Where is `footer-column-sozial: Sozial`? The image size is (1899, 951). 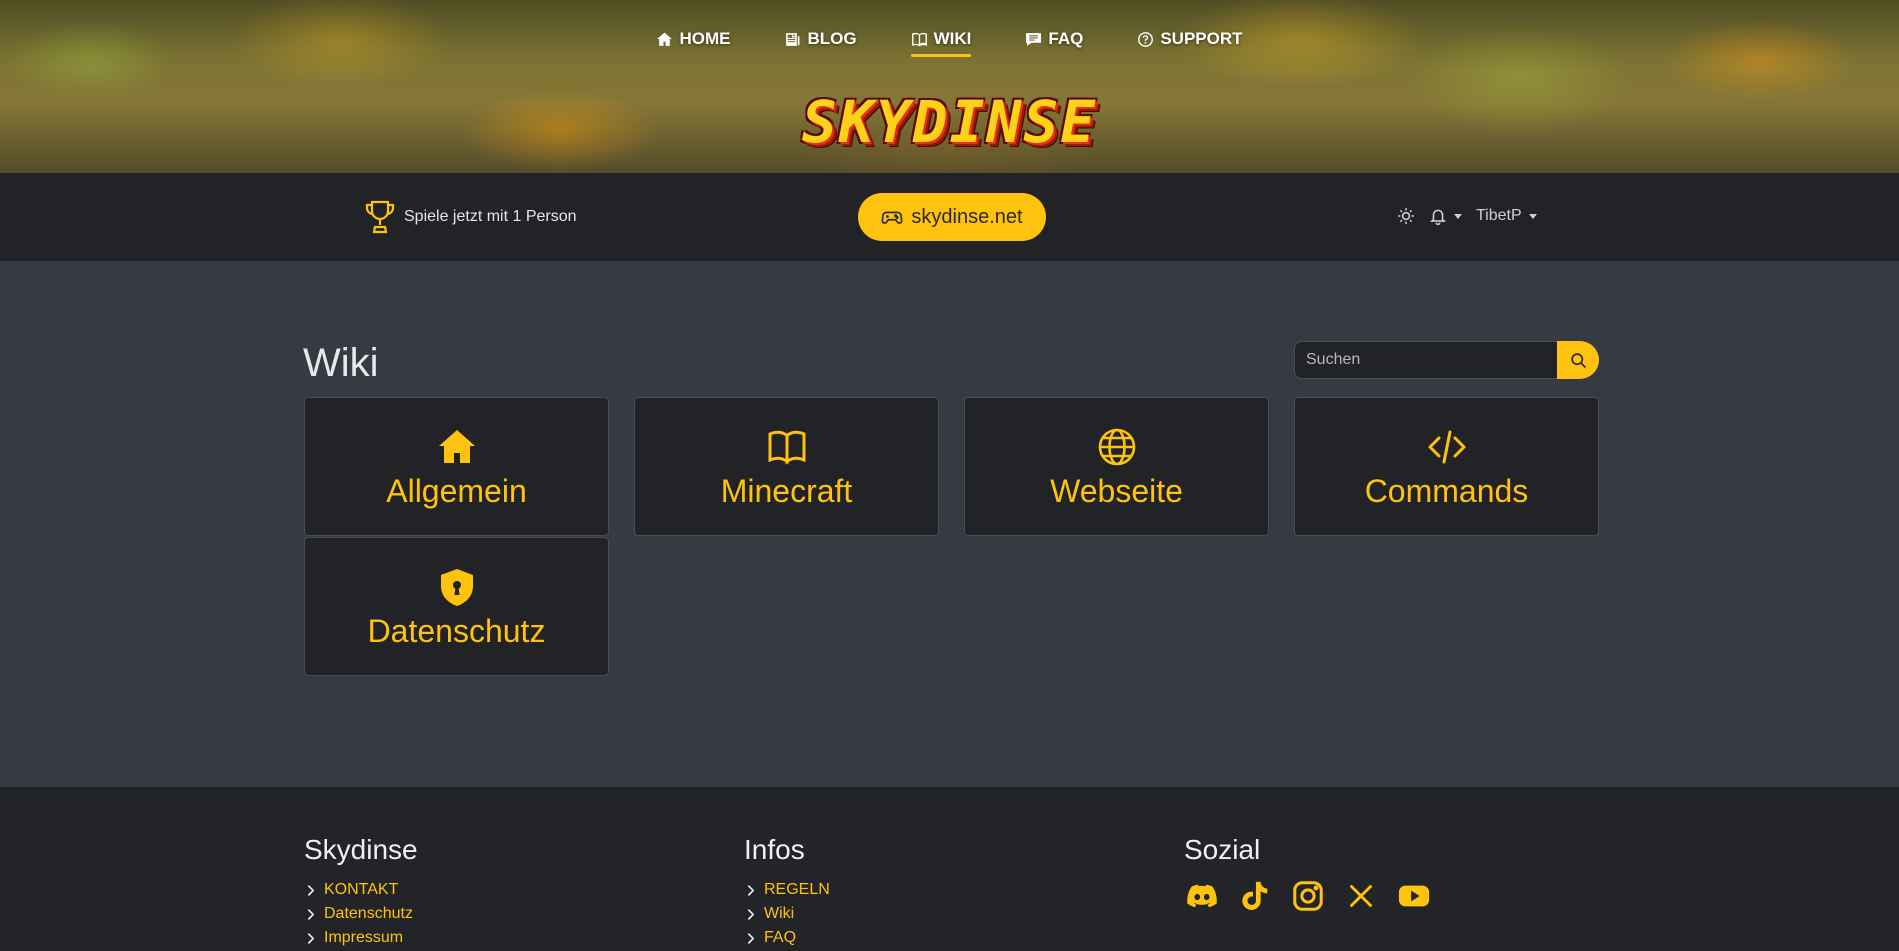 footer-column-sozial: Sozial is located at coordinates (1307, 873).